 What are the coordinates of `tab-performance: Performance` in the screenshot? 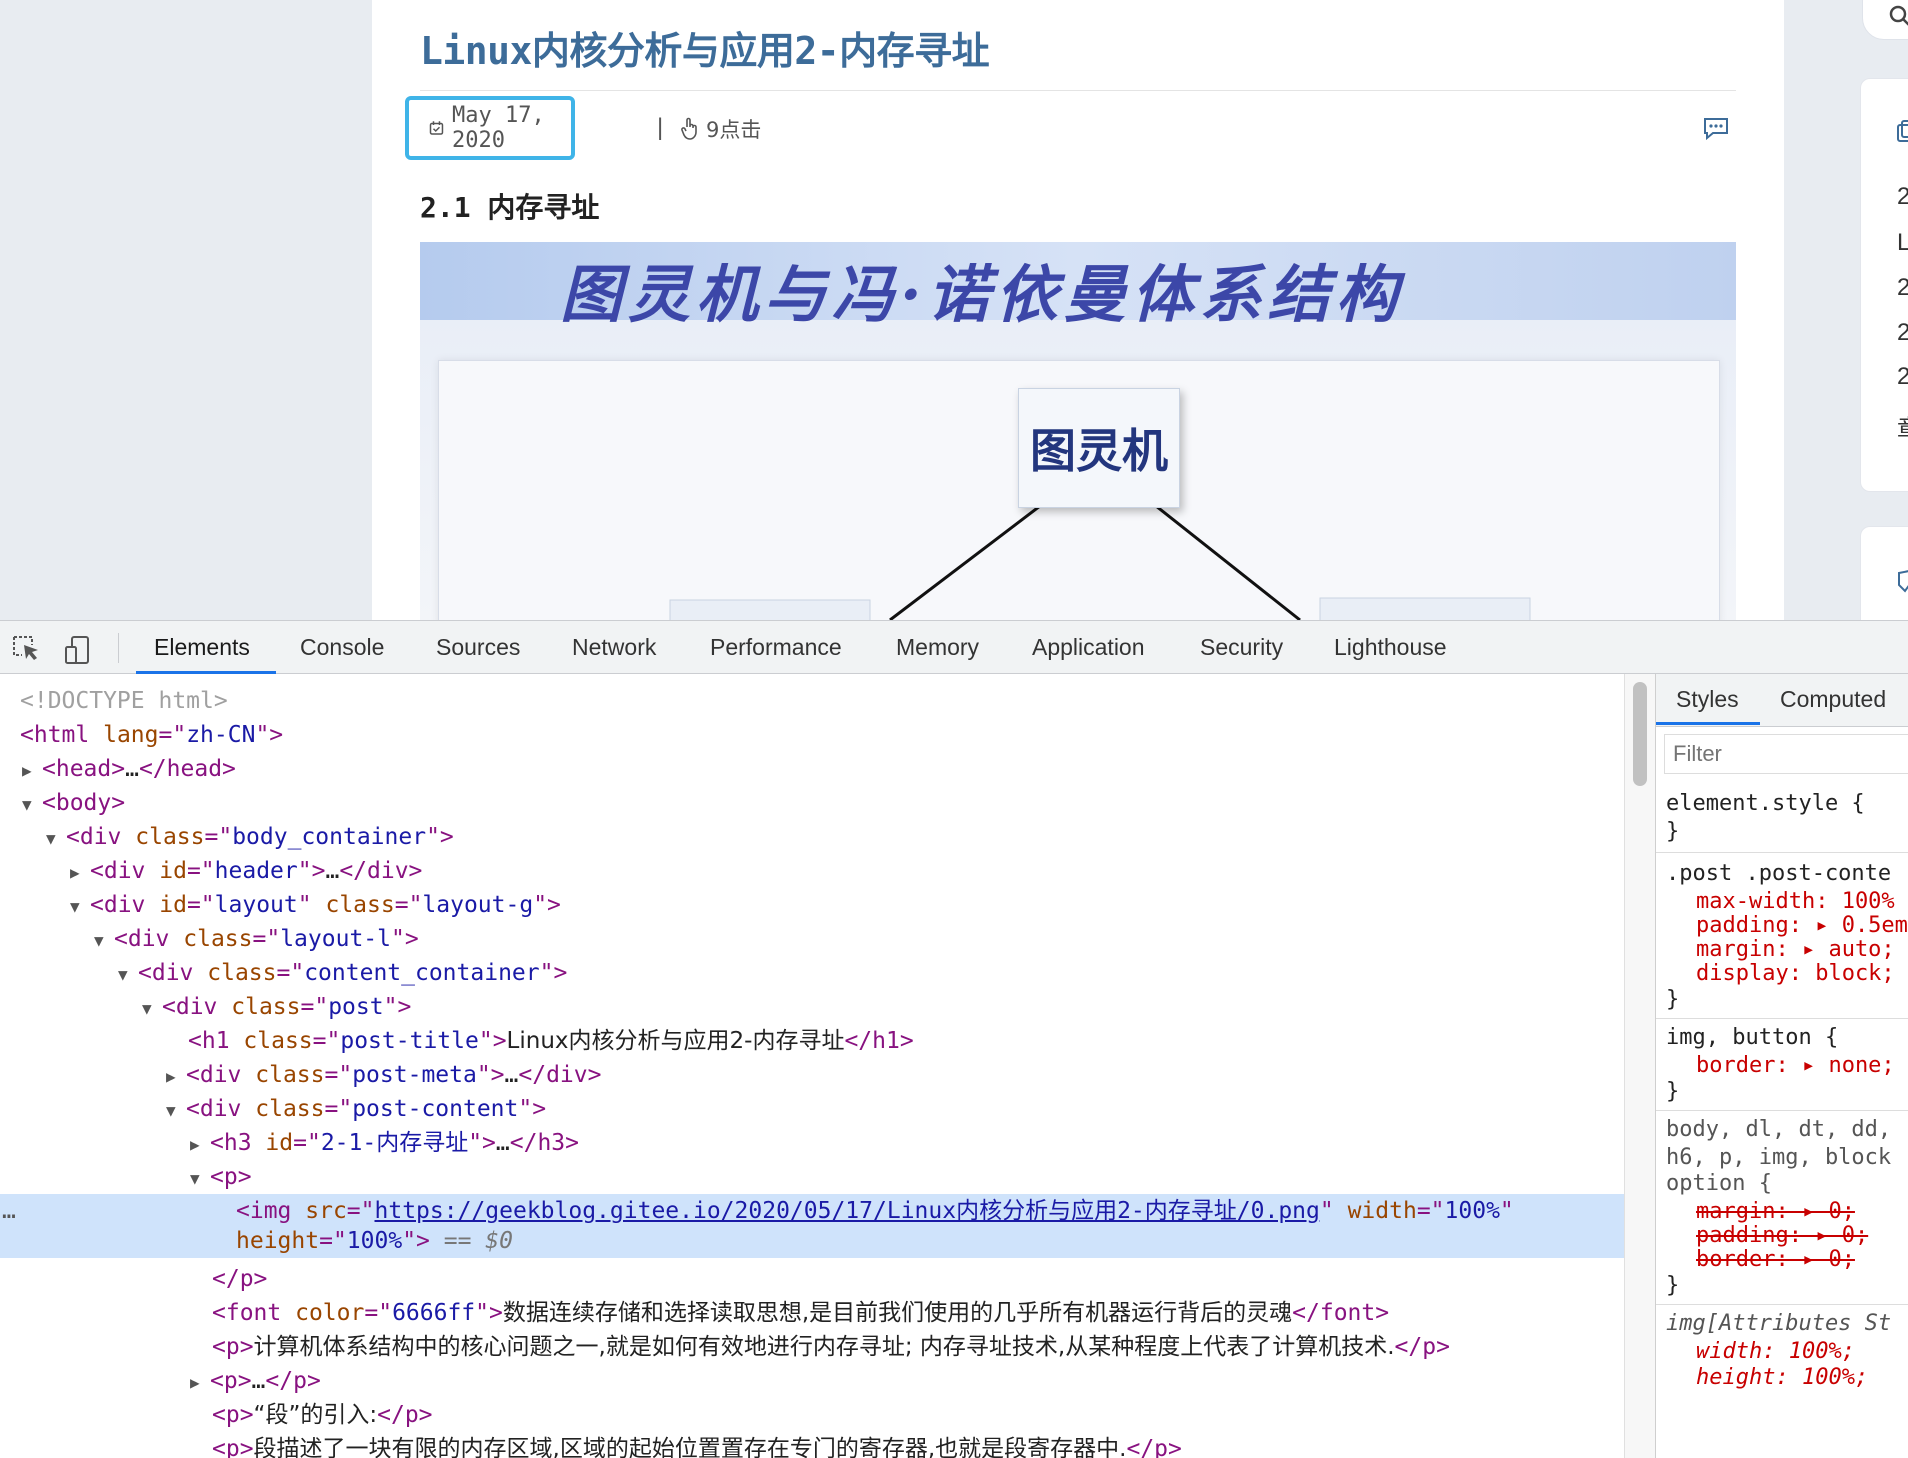 It's located at (776, 647).